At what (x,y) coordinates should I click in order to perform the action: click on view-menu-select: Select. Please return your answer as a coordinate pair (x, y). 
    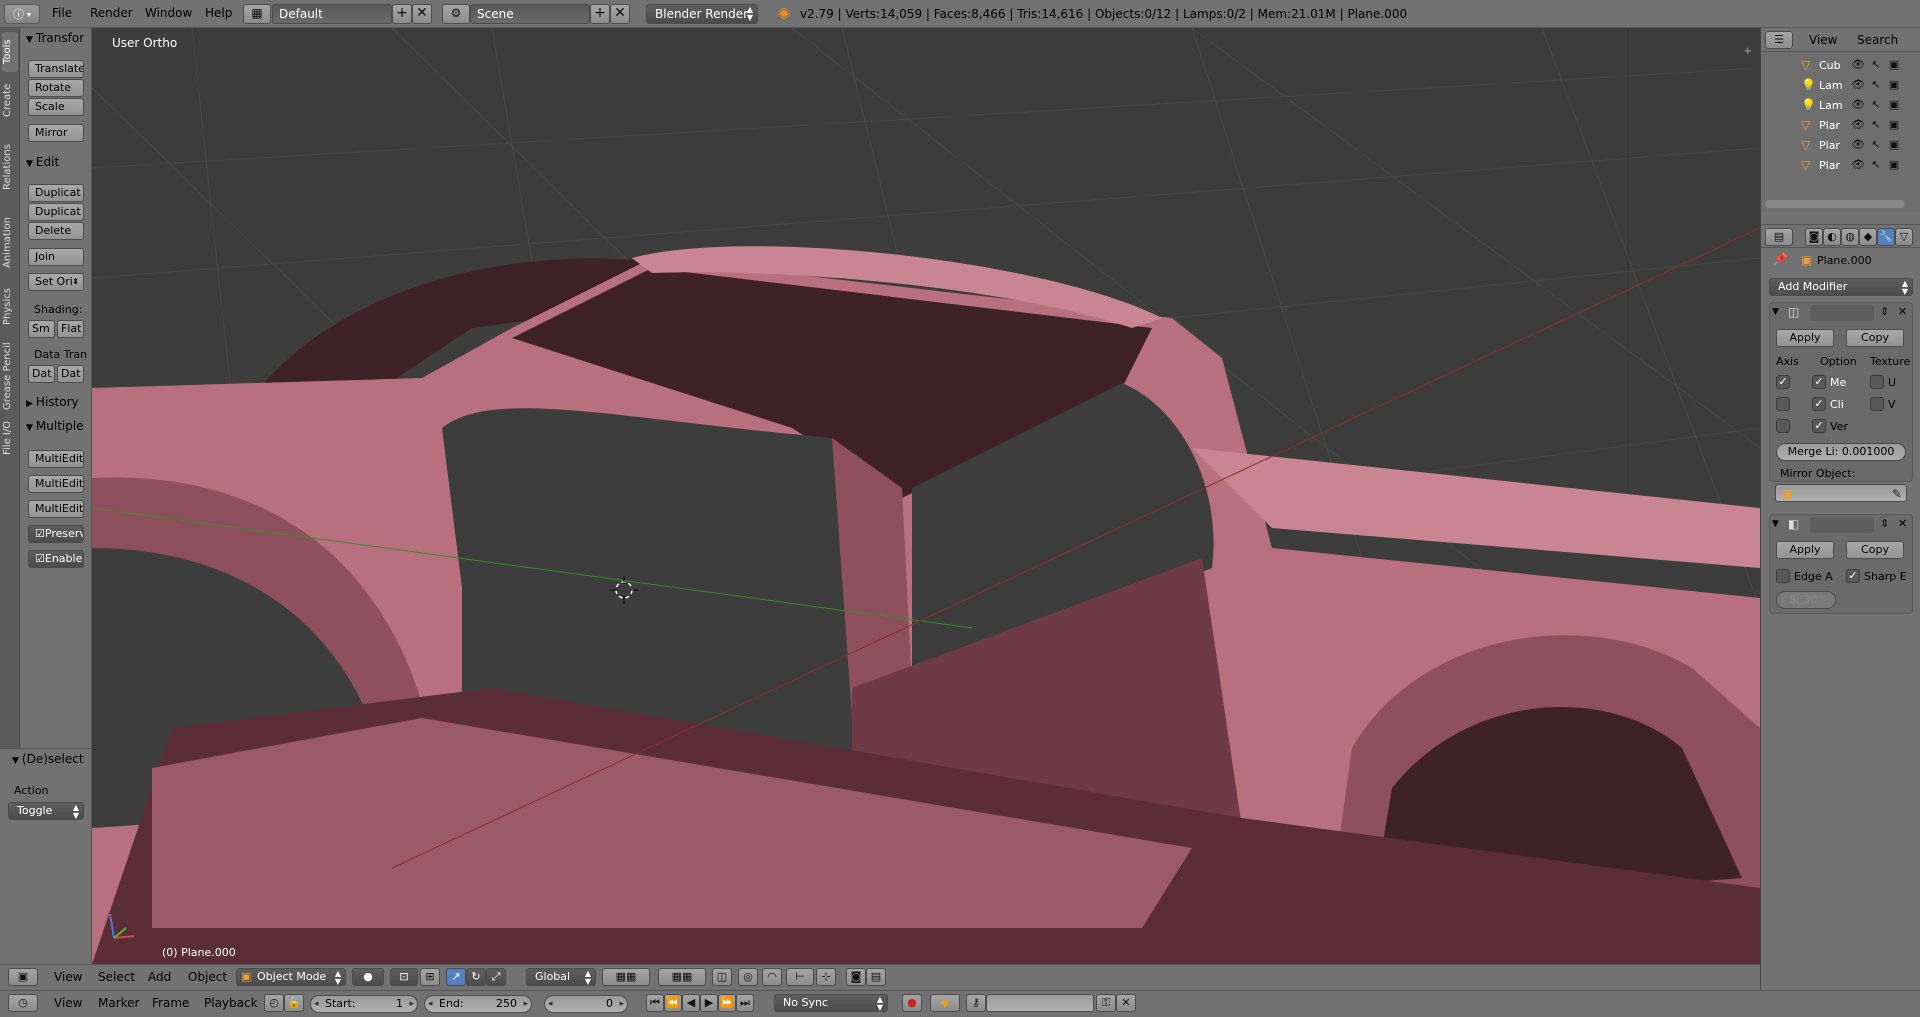
    Looking at the image, I should click on (116, 977).